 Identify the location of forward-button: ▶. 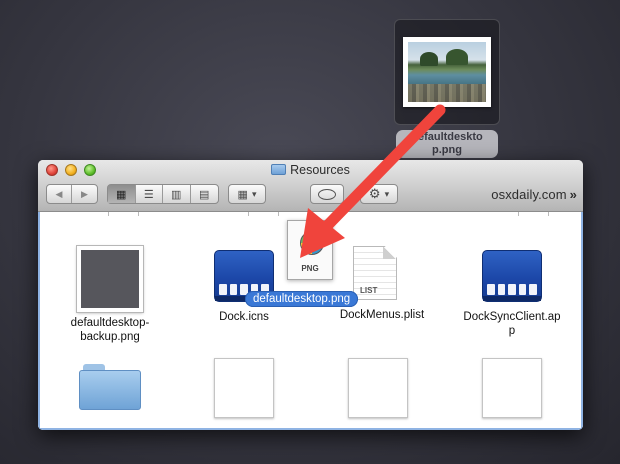
(84, 194).